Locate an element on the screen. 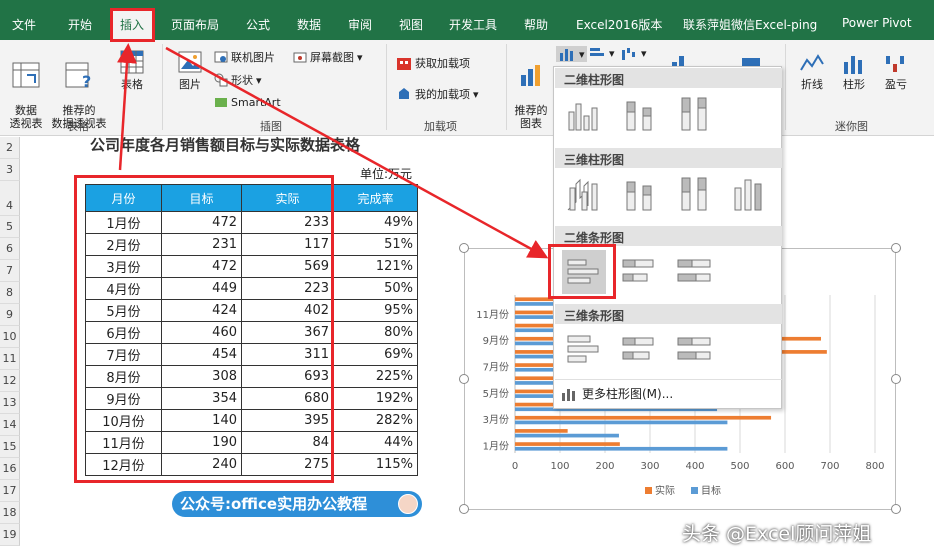 The height and width of the screenshot is (557, 934). watermark: 头条 @Excel顾问萍姐 is located at coordinates (777, 534).